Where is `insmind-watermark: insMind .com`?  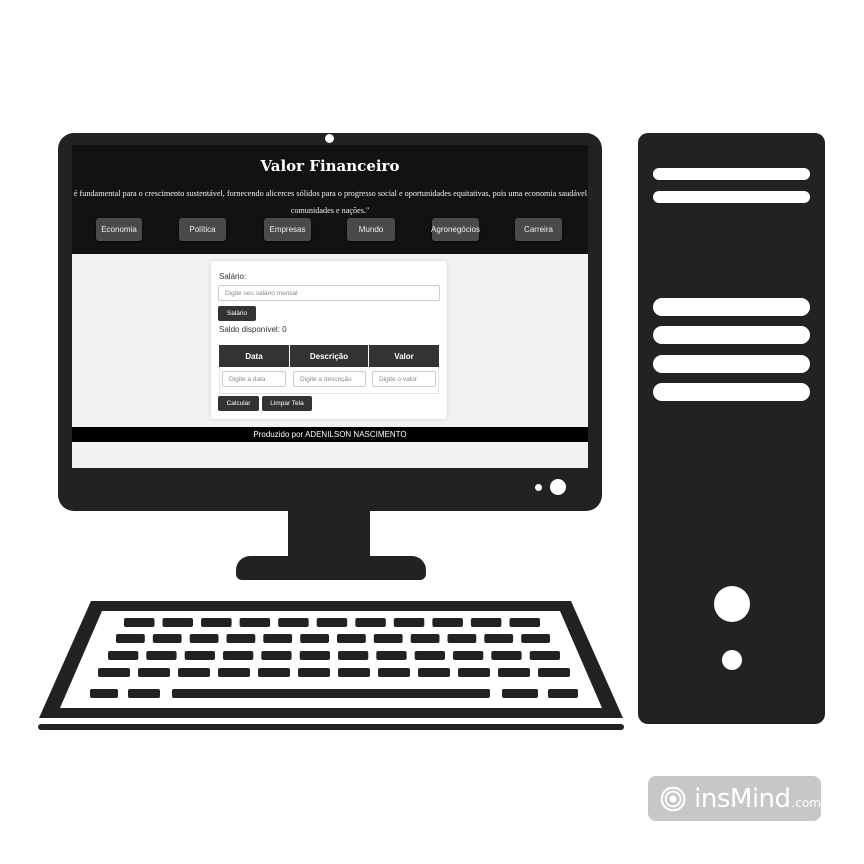 insmind-watermark: insMind .com is located at coordinates (734, 798).